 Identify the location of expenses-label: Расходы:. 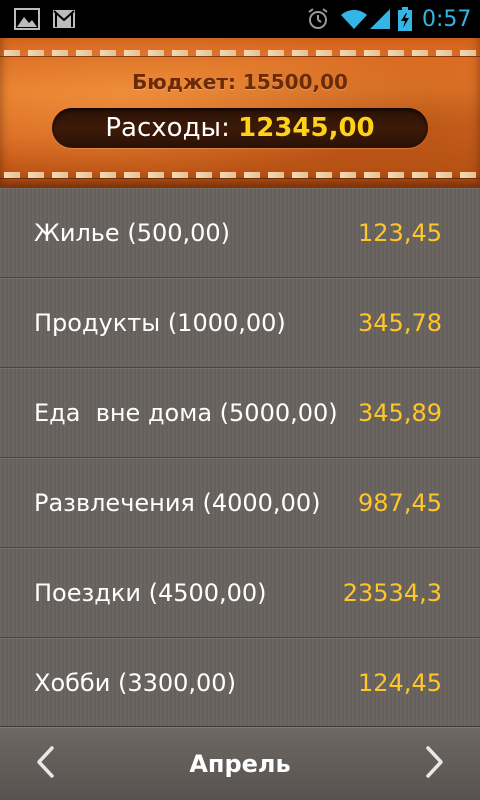
(172, 128).